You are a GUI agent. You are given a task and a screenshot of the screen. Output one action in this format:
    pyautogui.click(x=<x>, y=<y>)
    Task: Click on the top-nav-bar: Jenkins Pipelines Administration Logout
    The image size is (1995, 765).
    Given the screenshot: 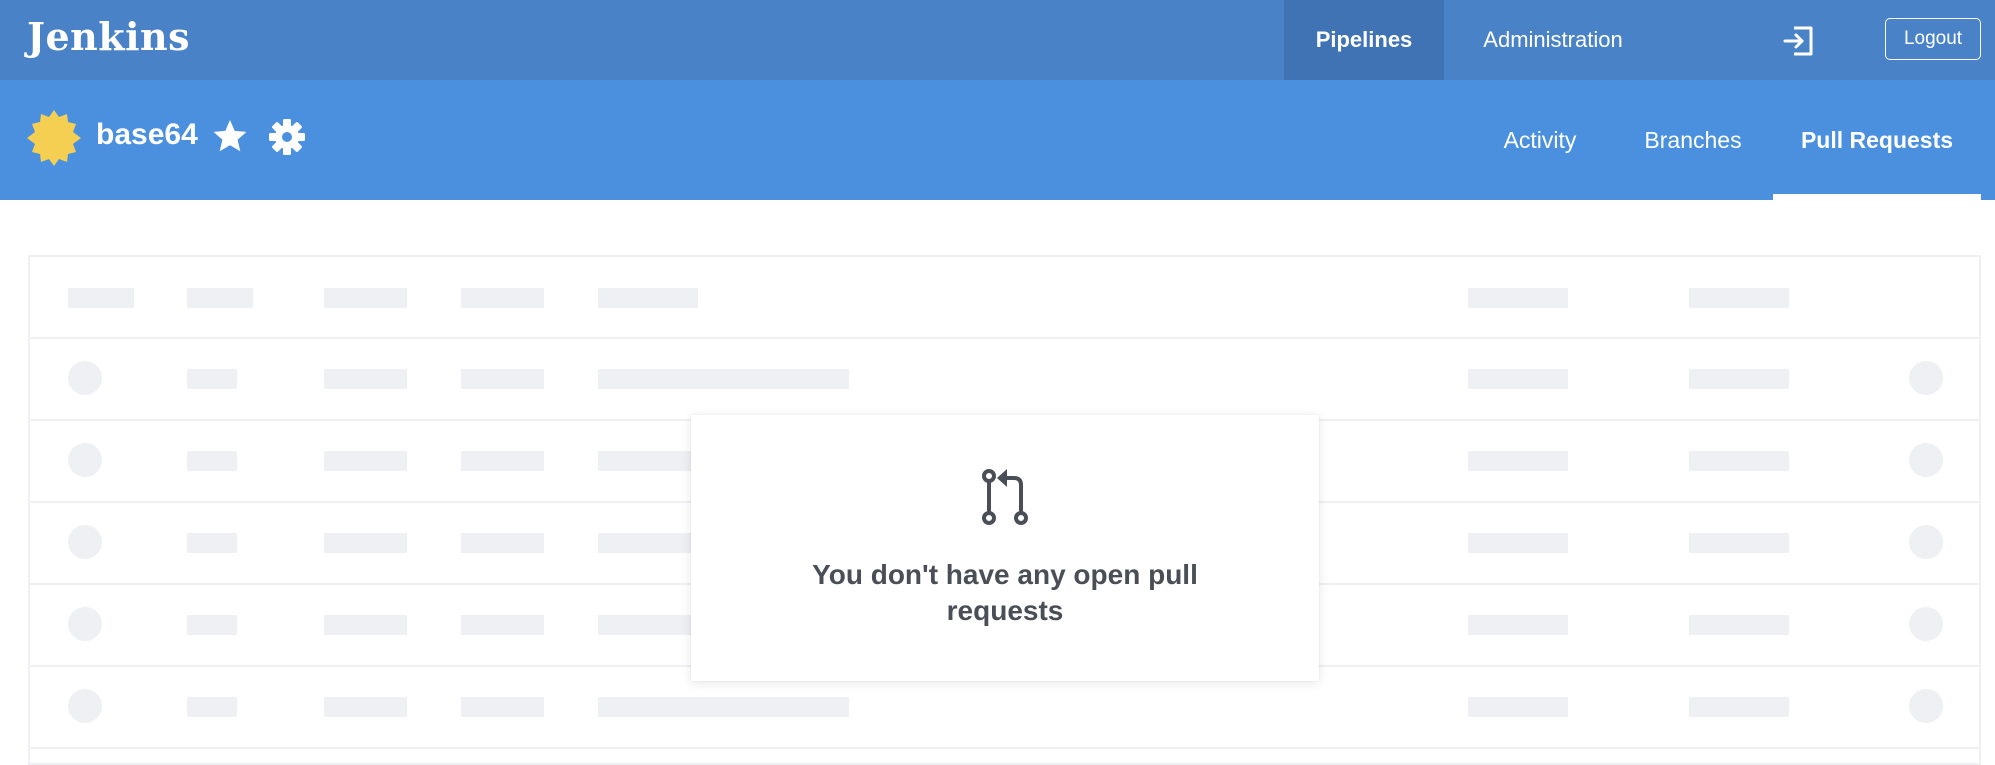 What is the action you would take?
    pyautogui.click(x=997, y=40)
    